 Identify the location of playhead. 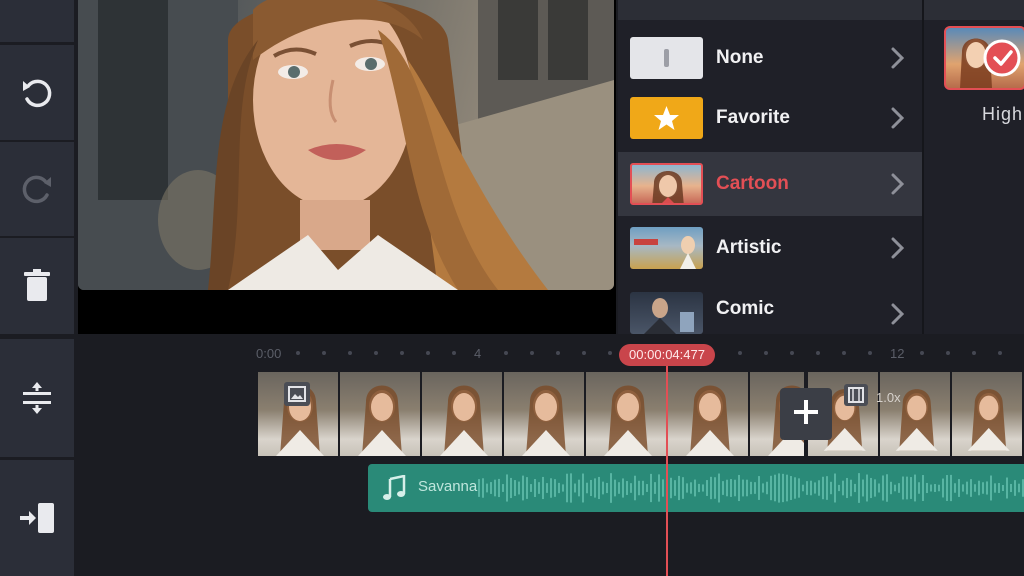
(667, 467).